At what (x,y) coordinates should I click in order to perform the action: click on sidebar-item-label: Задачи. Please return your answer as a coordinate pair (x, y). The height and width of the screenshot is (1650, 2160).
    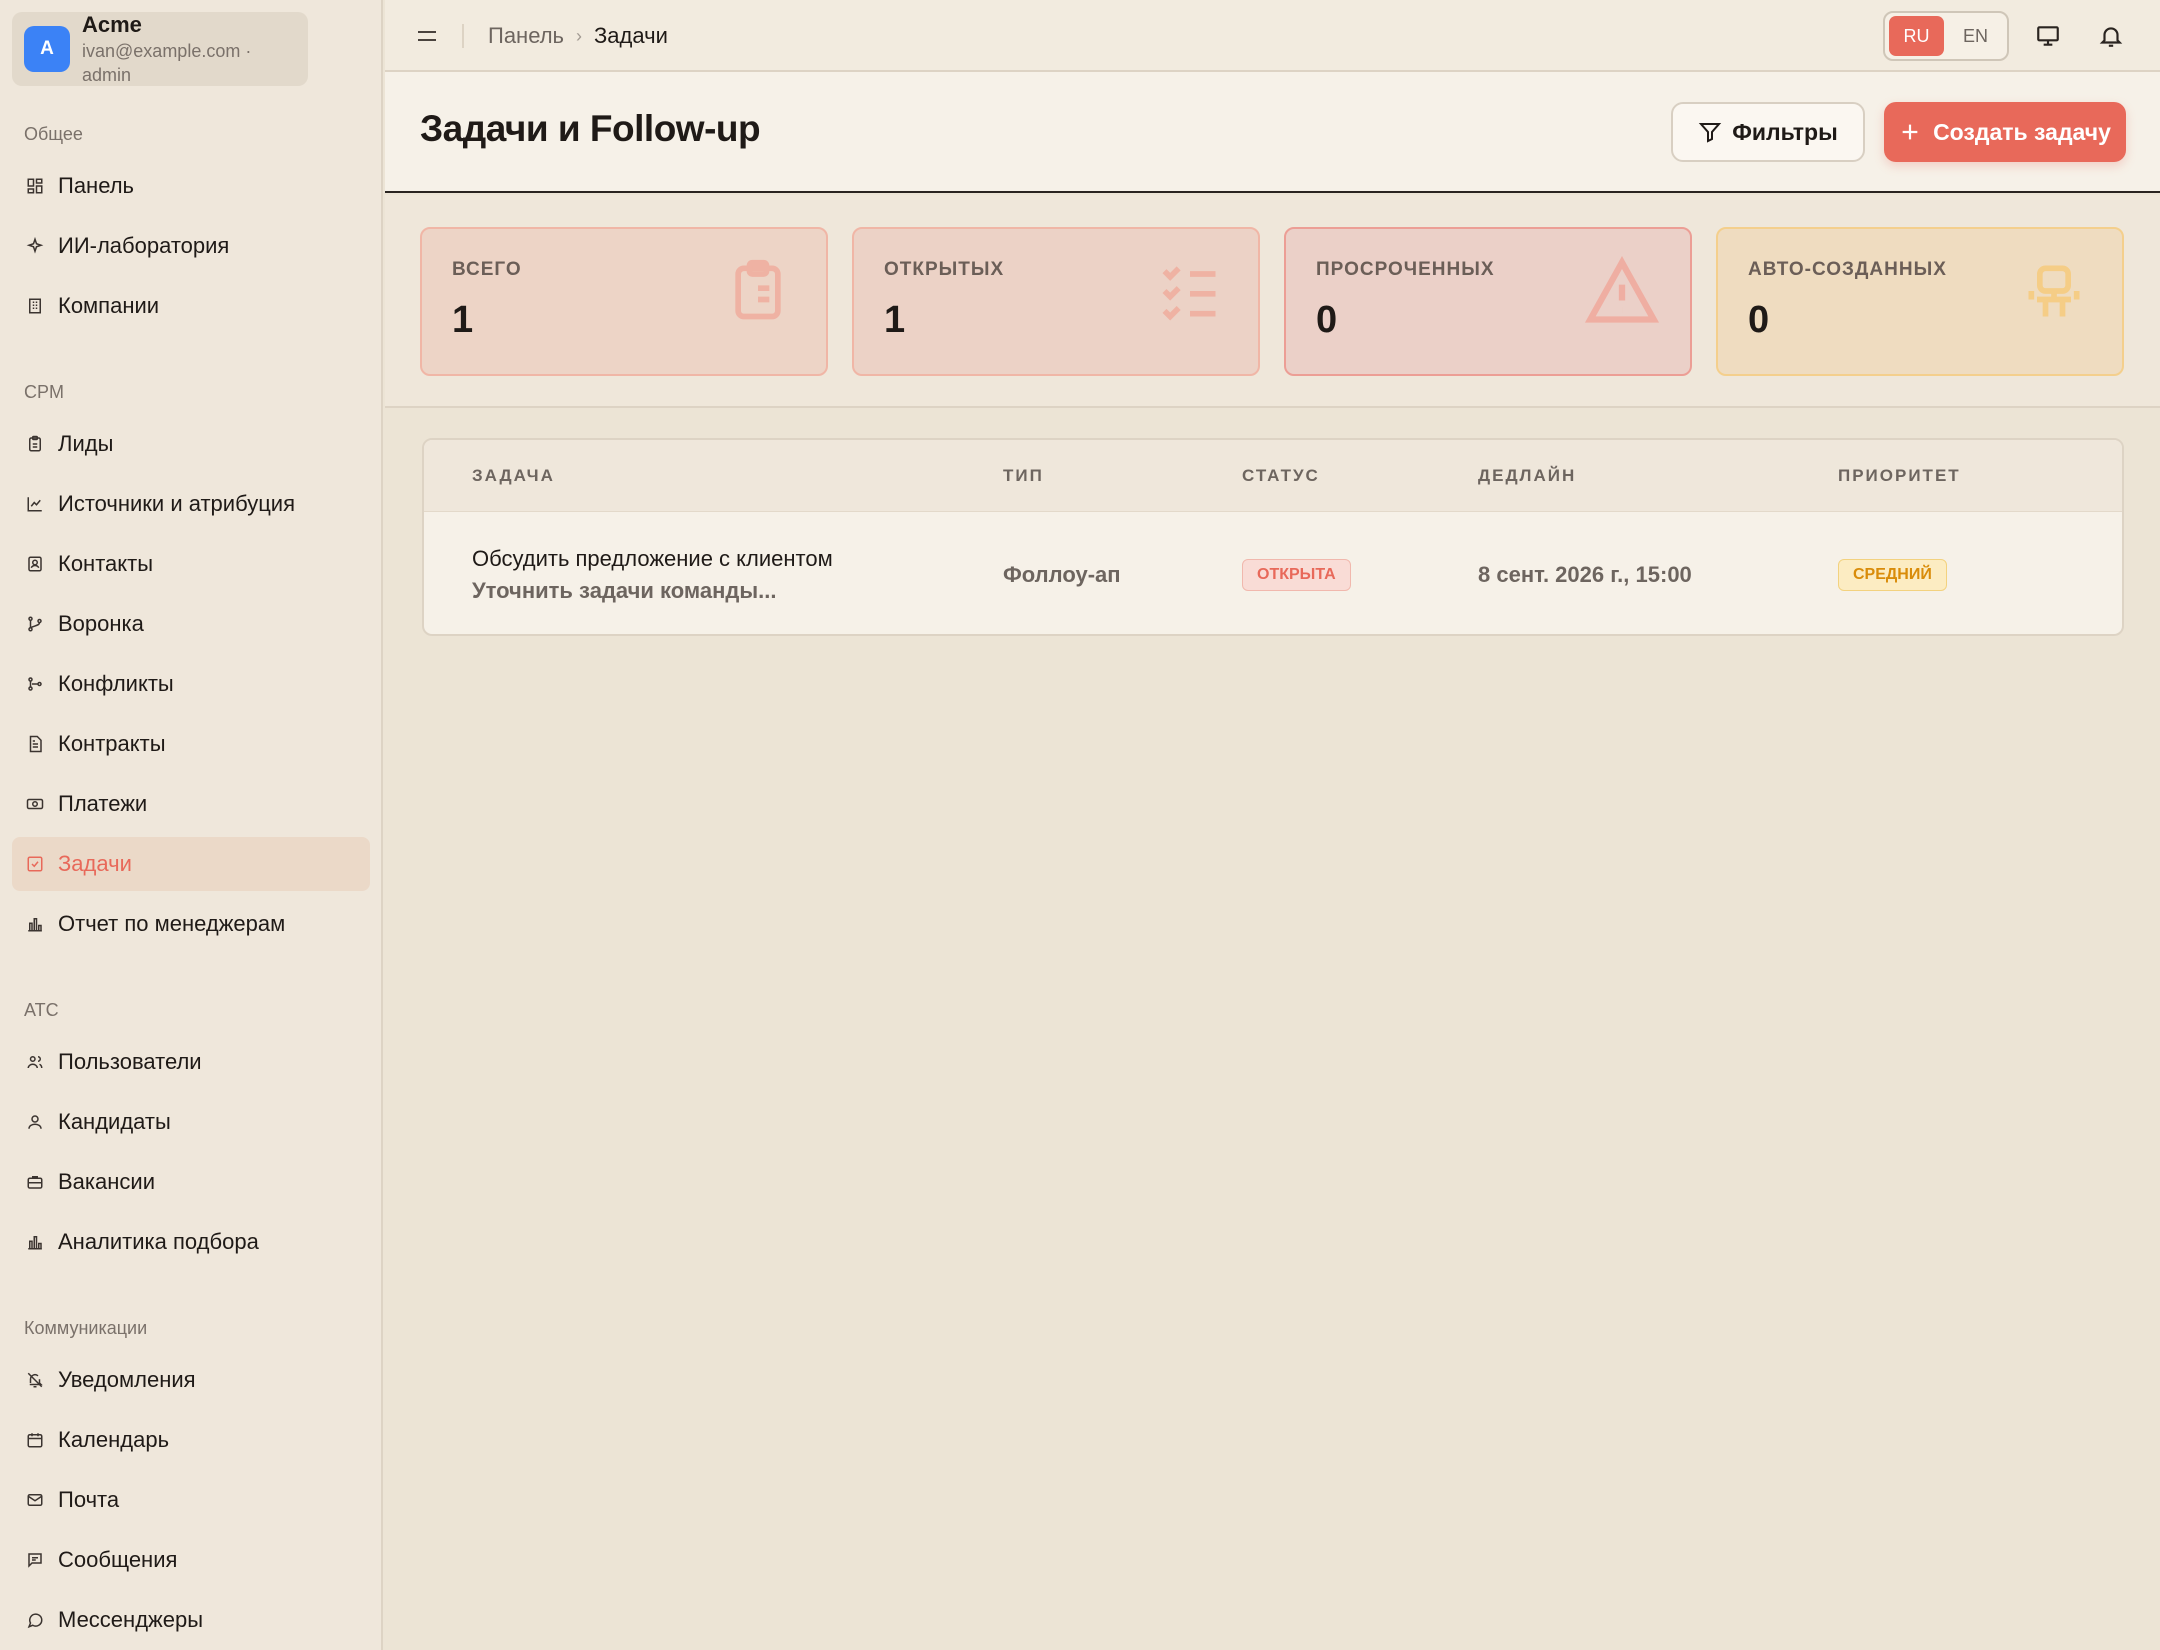
    Looking at the image, I should click on (95, 863).